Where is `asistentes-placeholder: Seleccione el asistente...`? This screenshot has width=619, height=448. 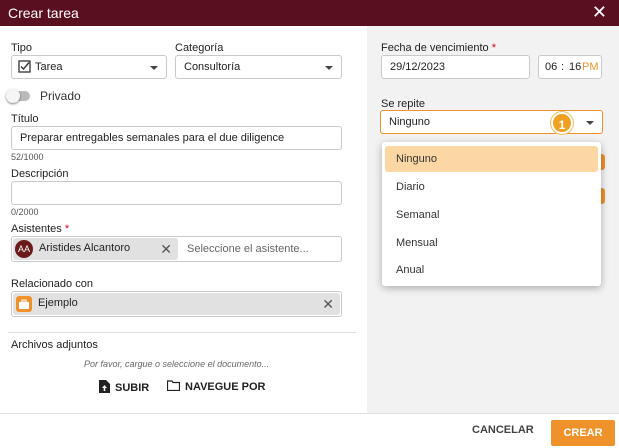
asistentes-placeholder: Seleccione el asistente... is located at coordinates (248, 249).